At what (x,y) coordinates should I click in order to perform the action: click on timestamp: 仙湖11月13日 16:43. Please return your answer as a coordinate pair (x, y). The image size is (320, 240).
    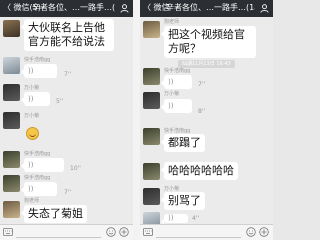
    Looking at the image, I should click on (206, 64).